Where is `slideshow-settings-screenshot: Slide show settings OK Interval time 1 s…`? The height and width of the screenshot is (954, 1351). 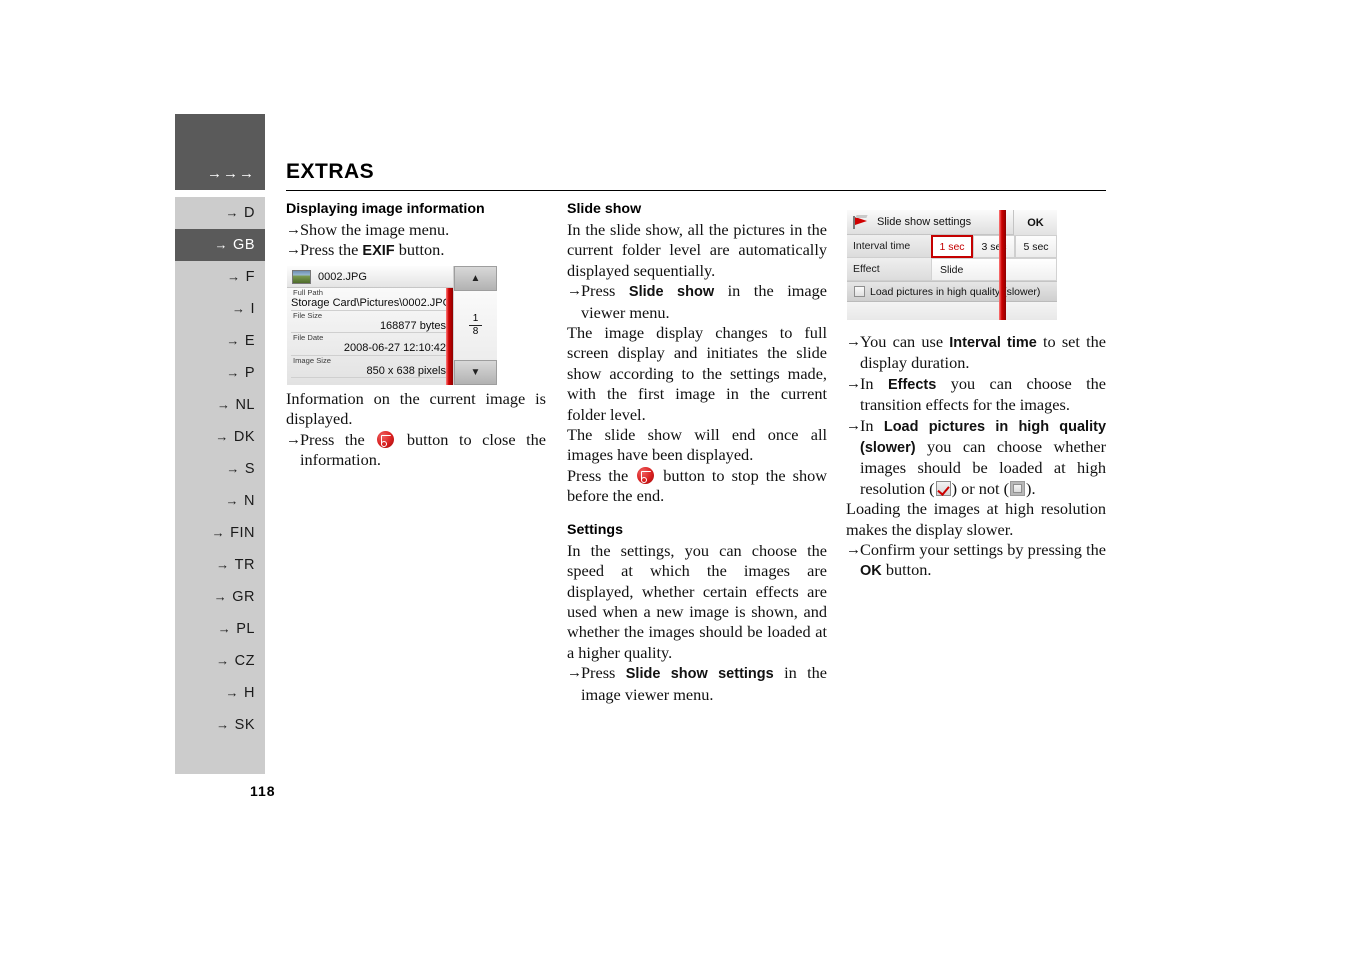
slideshow-settings-screenshot: Slide show settings OK Interval time 1 s… is located at coordinates (952, 265).